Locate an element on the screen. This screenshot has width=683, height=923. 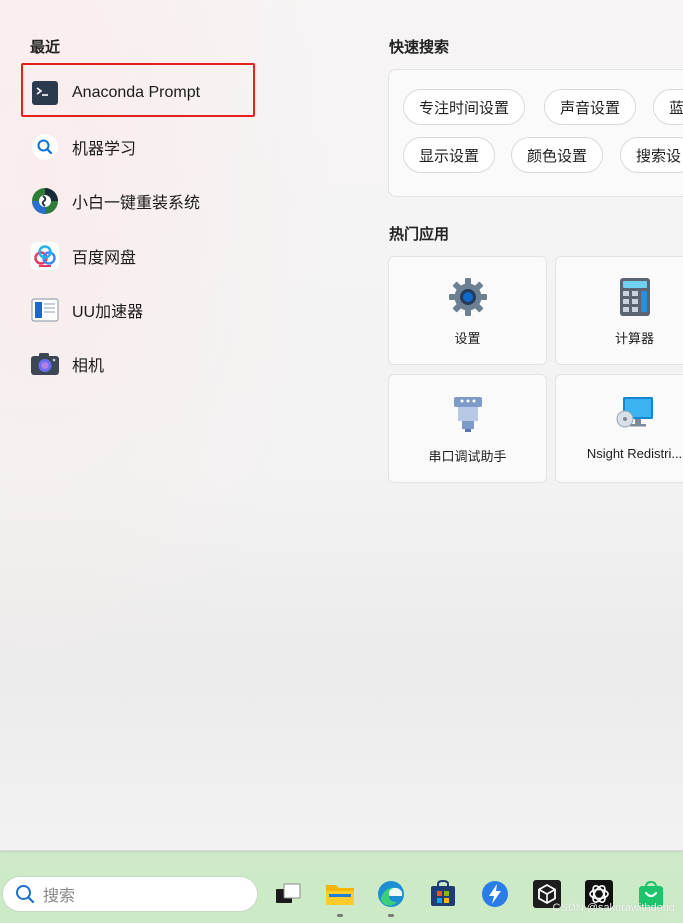
microsoft-store-icon is located at coordinates (443, 894).